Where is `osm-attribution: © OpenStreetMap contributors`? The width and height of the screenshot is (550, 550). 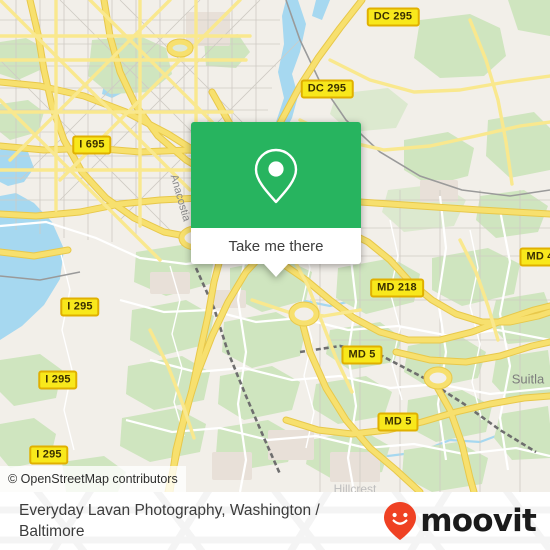 osm-attribution: © OpenStreetMap contributors is located at coordinates (93, 479).